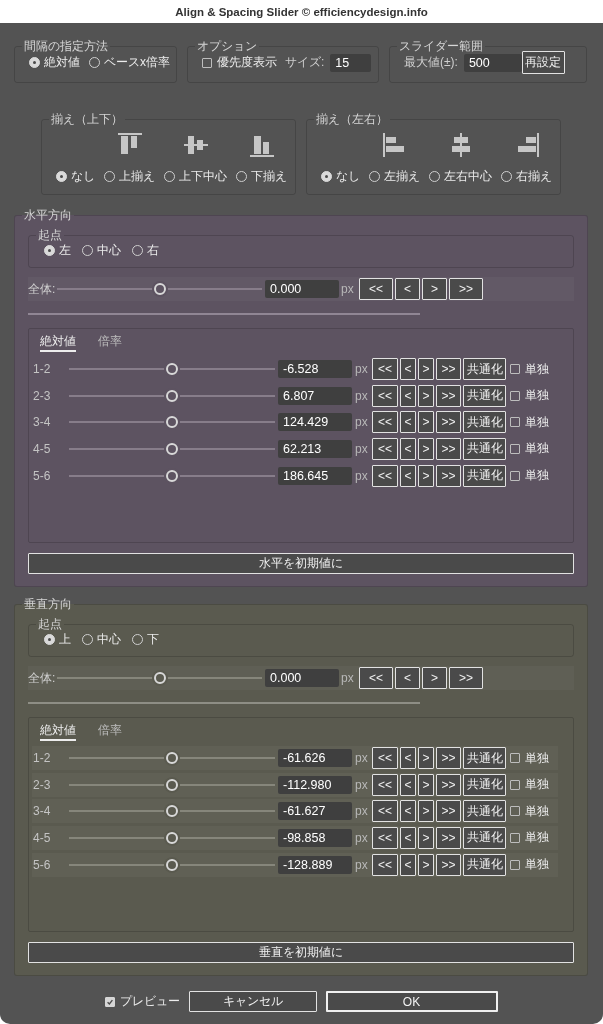  Describe the element at coordinates (315, 837) in the screenshot. I see `value-field: -98.858` at that location.